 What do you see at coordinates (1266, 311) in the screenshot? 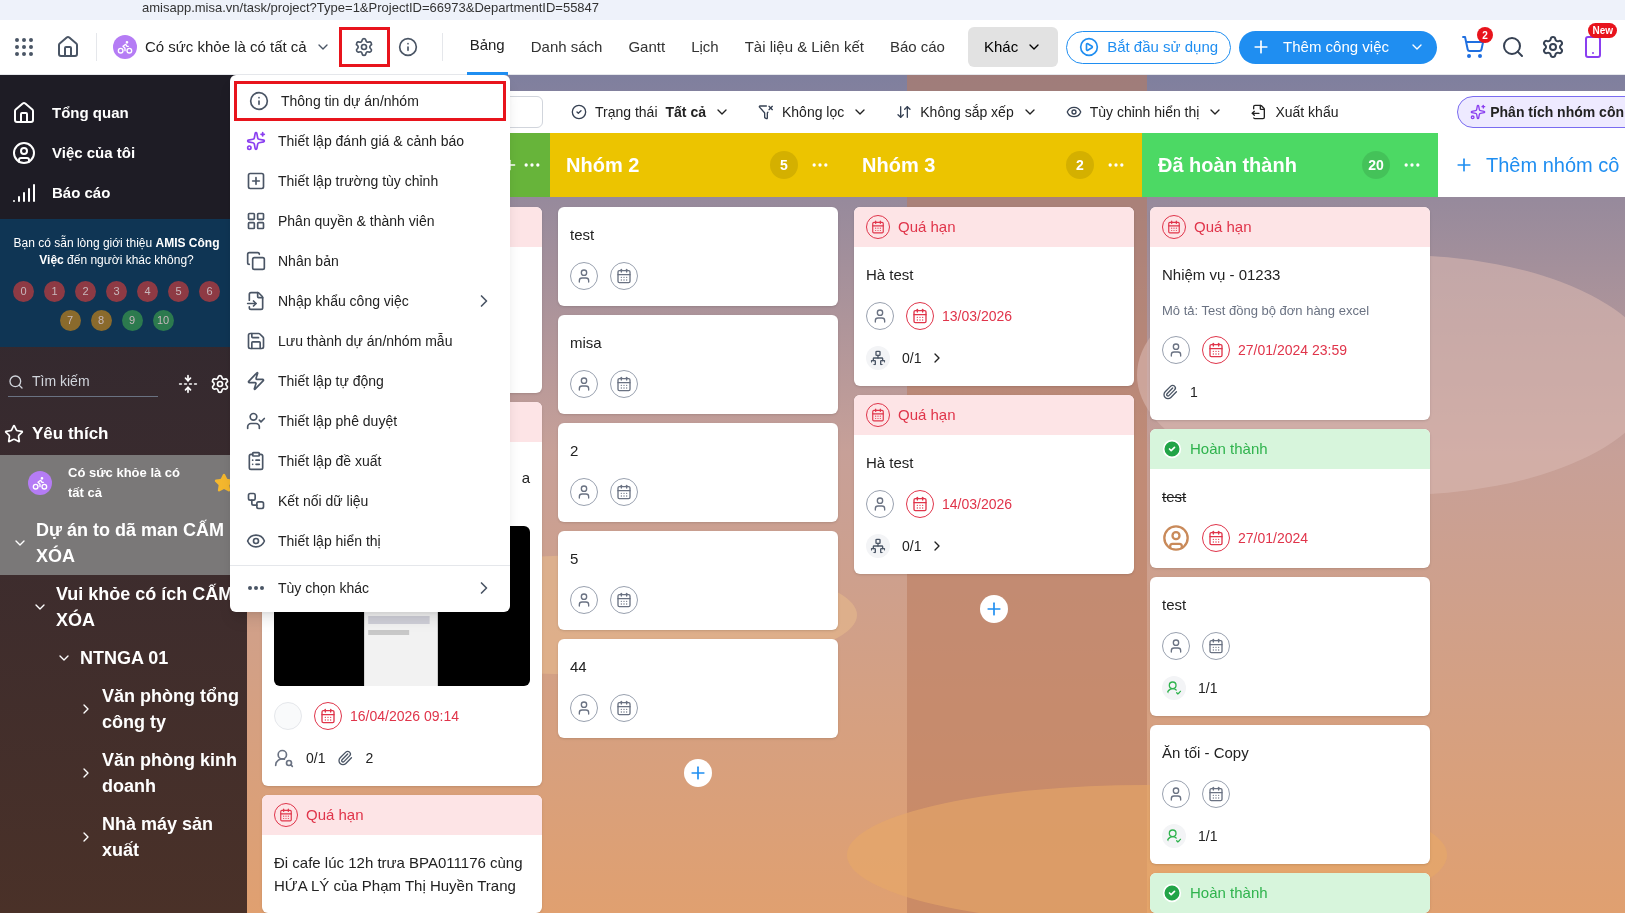
I see `task-description: Mô tả: Test đồng bộ đơn hàng excel` at bounding box center [1266, 311].